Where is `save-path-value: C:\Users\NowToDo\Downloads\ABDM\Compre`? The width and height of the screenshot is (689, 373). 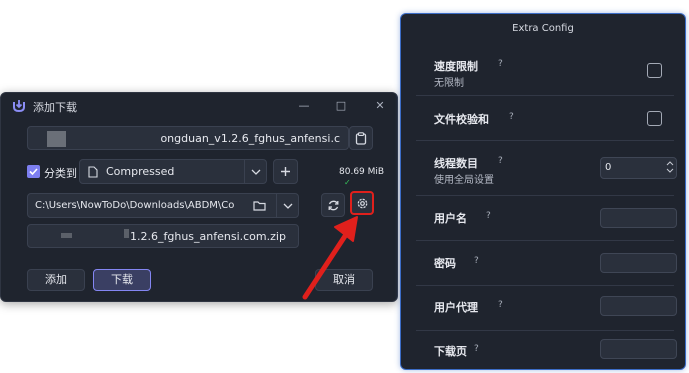
save-path-value: C:\Users\NowToDo\Downloads\ABDM\Compre is located at coordinates (135, 205).